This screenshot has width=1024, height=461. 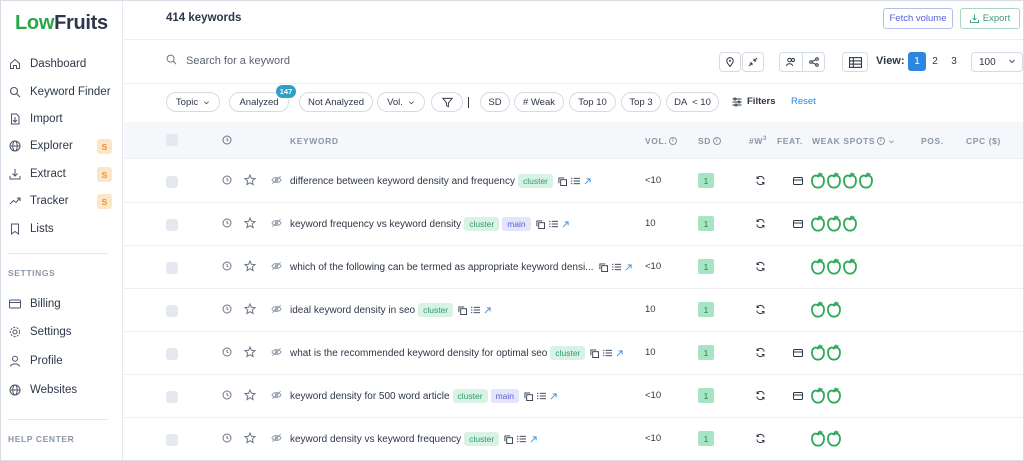 What do you see at coordinates (61, 361) in the screenshot?
I see `sidebar-item-profile: Profile` at bounding box center [61, 361].